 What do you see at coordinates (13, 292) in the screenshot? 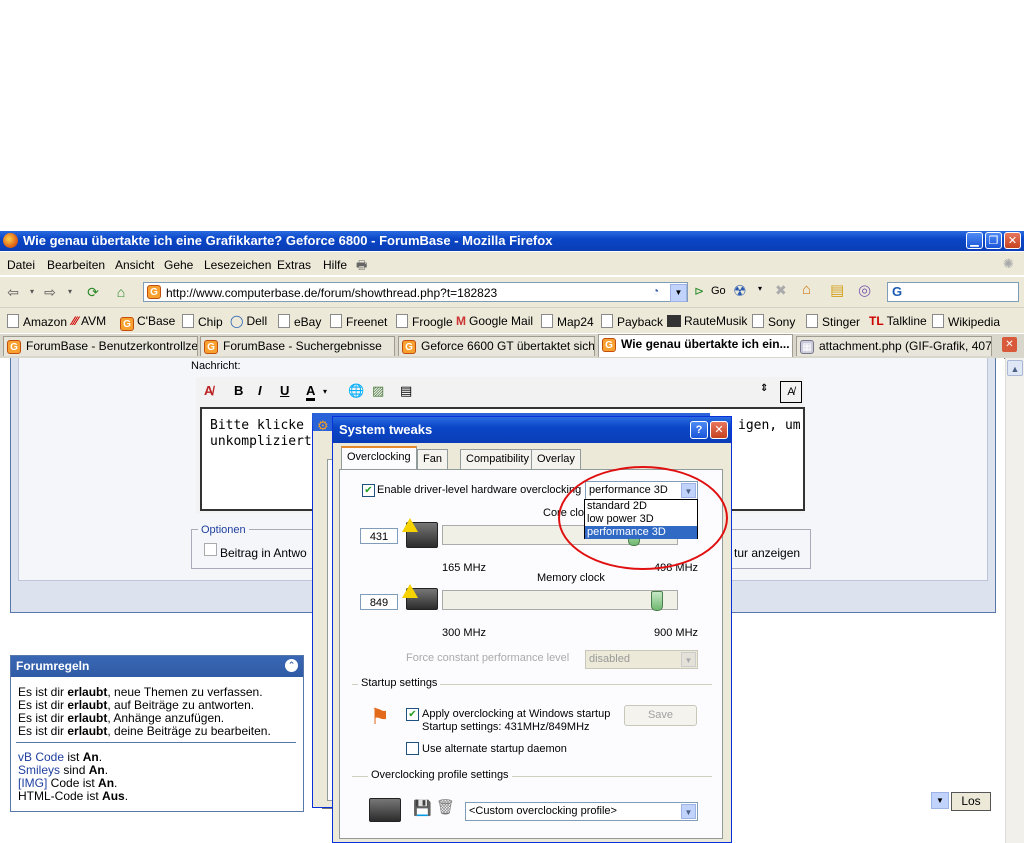
I see `back-icon: ⇦` at bounding box center [13, 292].